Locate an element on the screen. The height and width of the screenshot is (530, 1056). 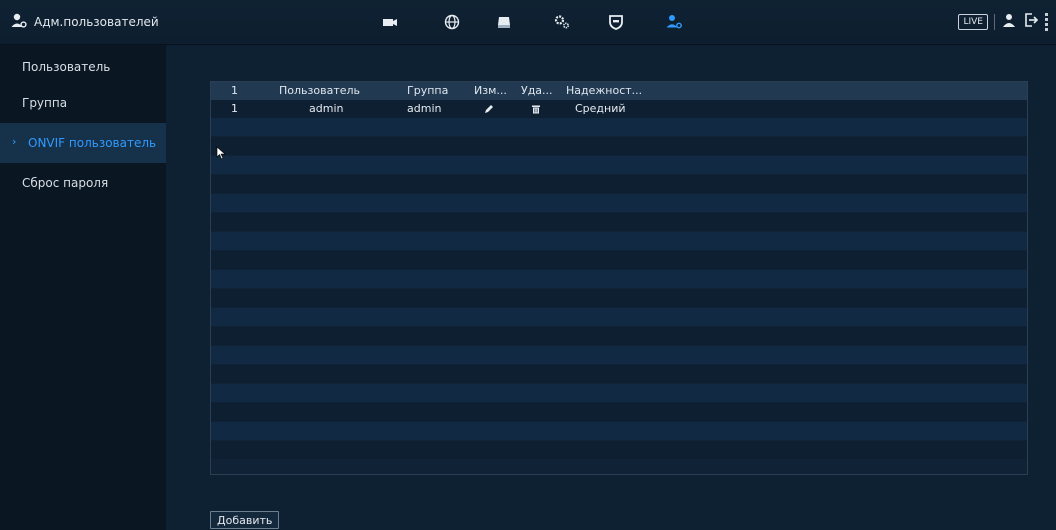
chevron-right-icon: › is located at coordinates (14, 141).